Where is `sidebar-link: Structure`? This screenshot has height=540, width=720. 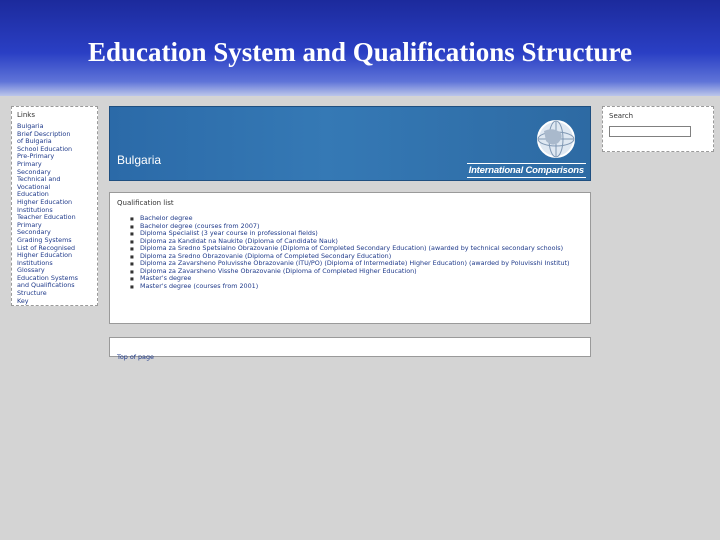
sidebar-link: Structure is located at coordinates (54, 294).